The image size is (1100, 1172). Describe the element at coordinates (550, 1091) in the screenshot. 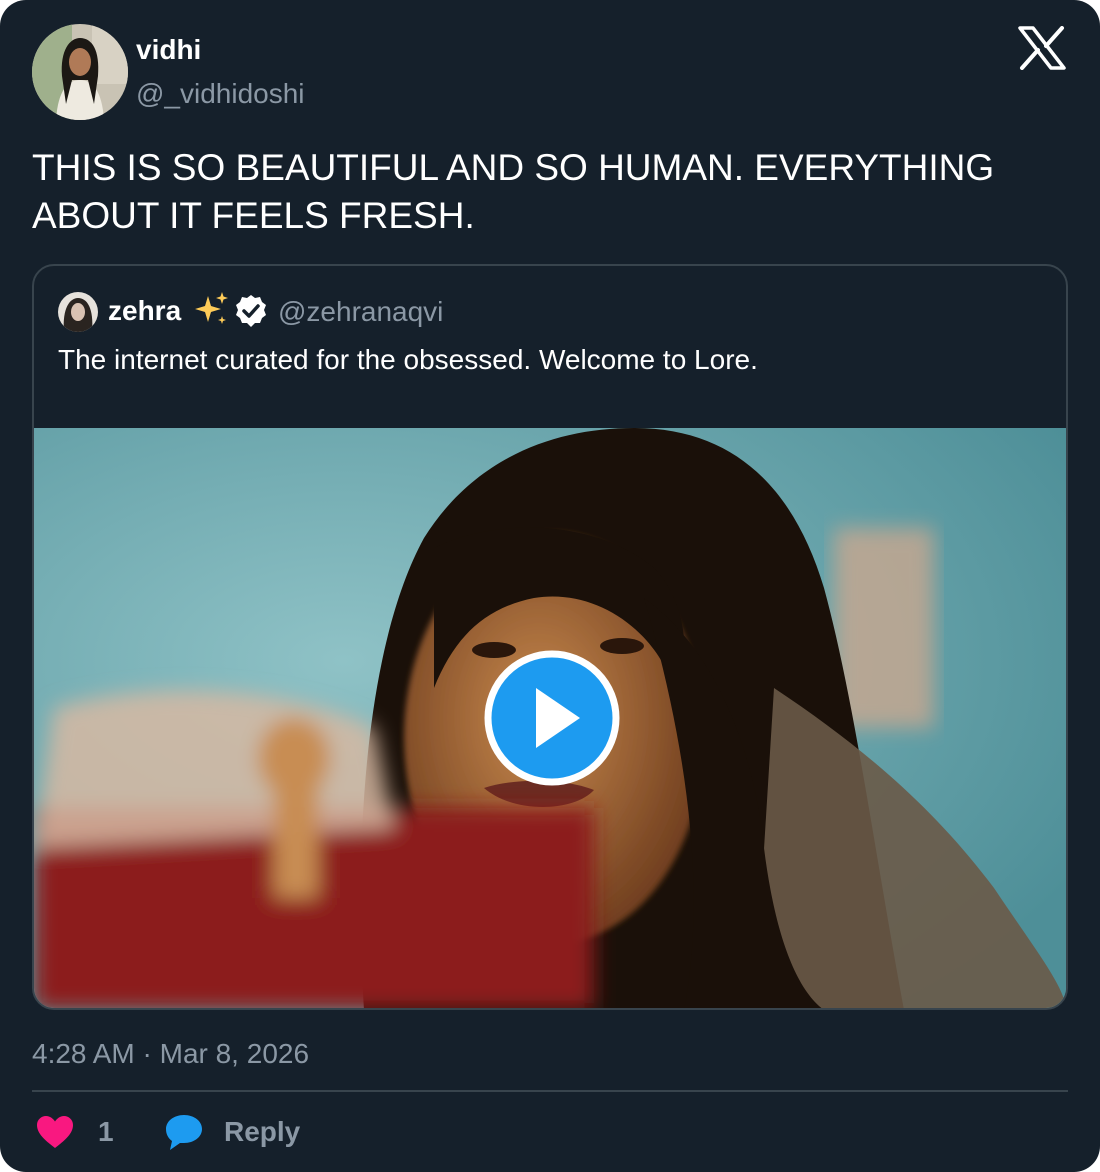

I see `divider` at that location.